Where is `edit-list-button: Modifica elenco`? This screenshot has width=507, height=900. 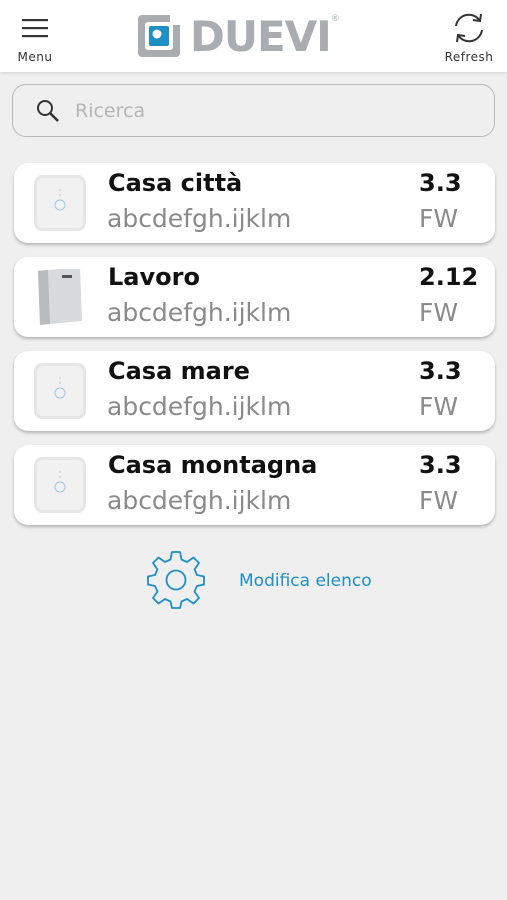 edit-list-button: Modifica elenco is located at coordinates (266, 581).